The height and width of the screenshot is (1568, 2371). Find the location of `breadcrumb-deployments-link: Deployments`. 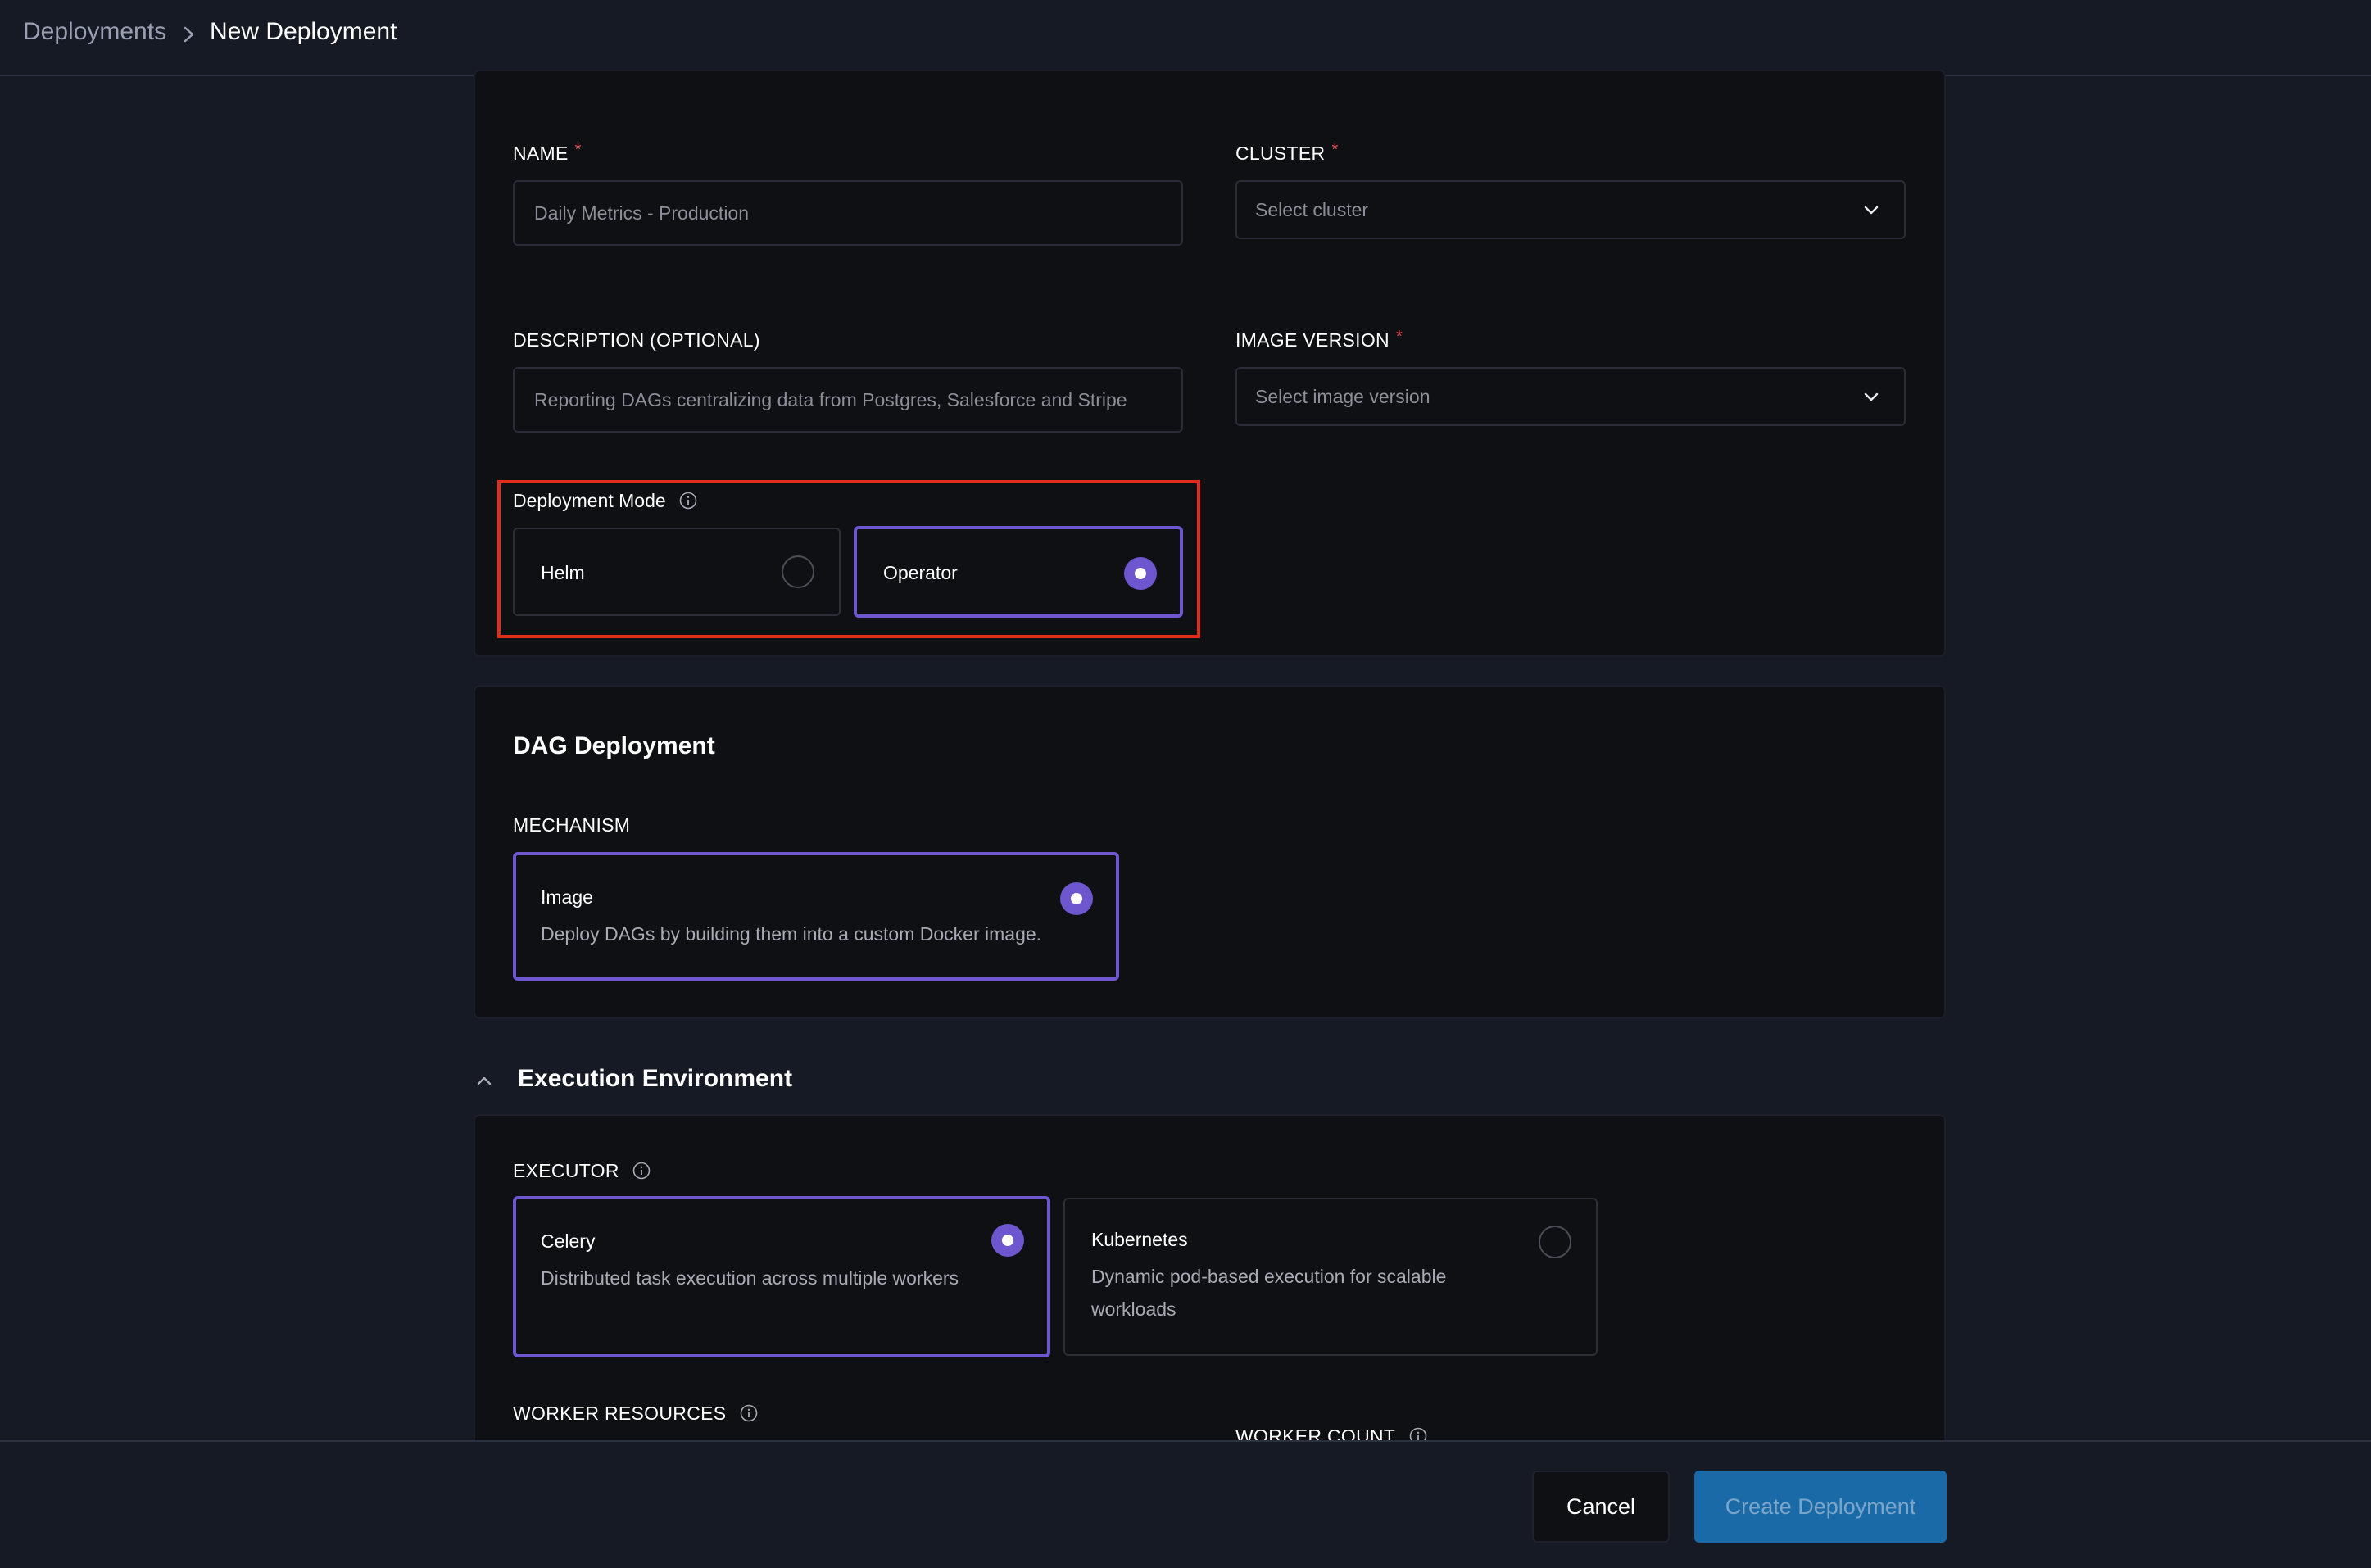

breadcrumb-deployments-link: Deployments is located at coordinates (95, 32).